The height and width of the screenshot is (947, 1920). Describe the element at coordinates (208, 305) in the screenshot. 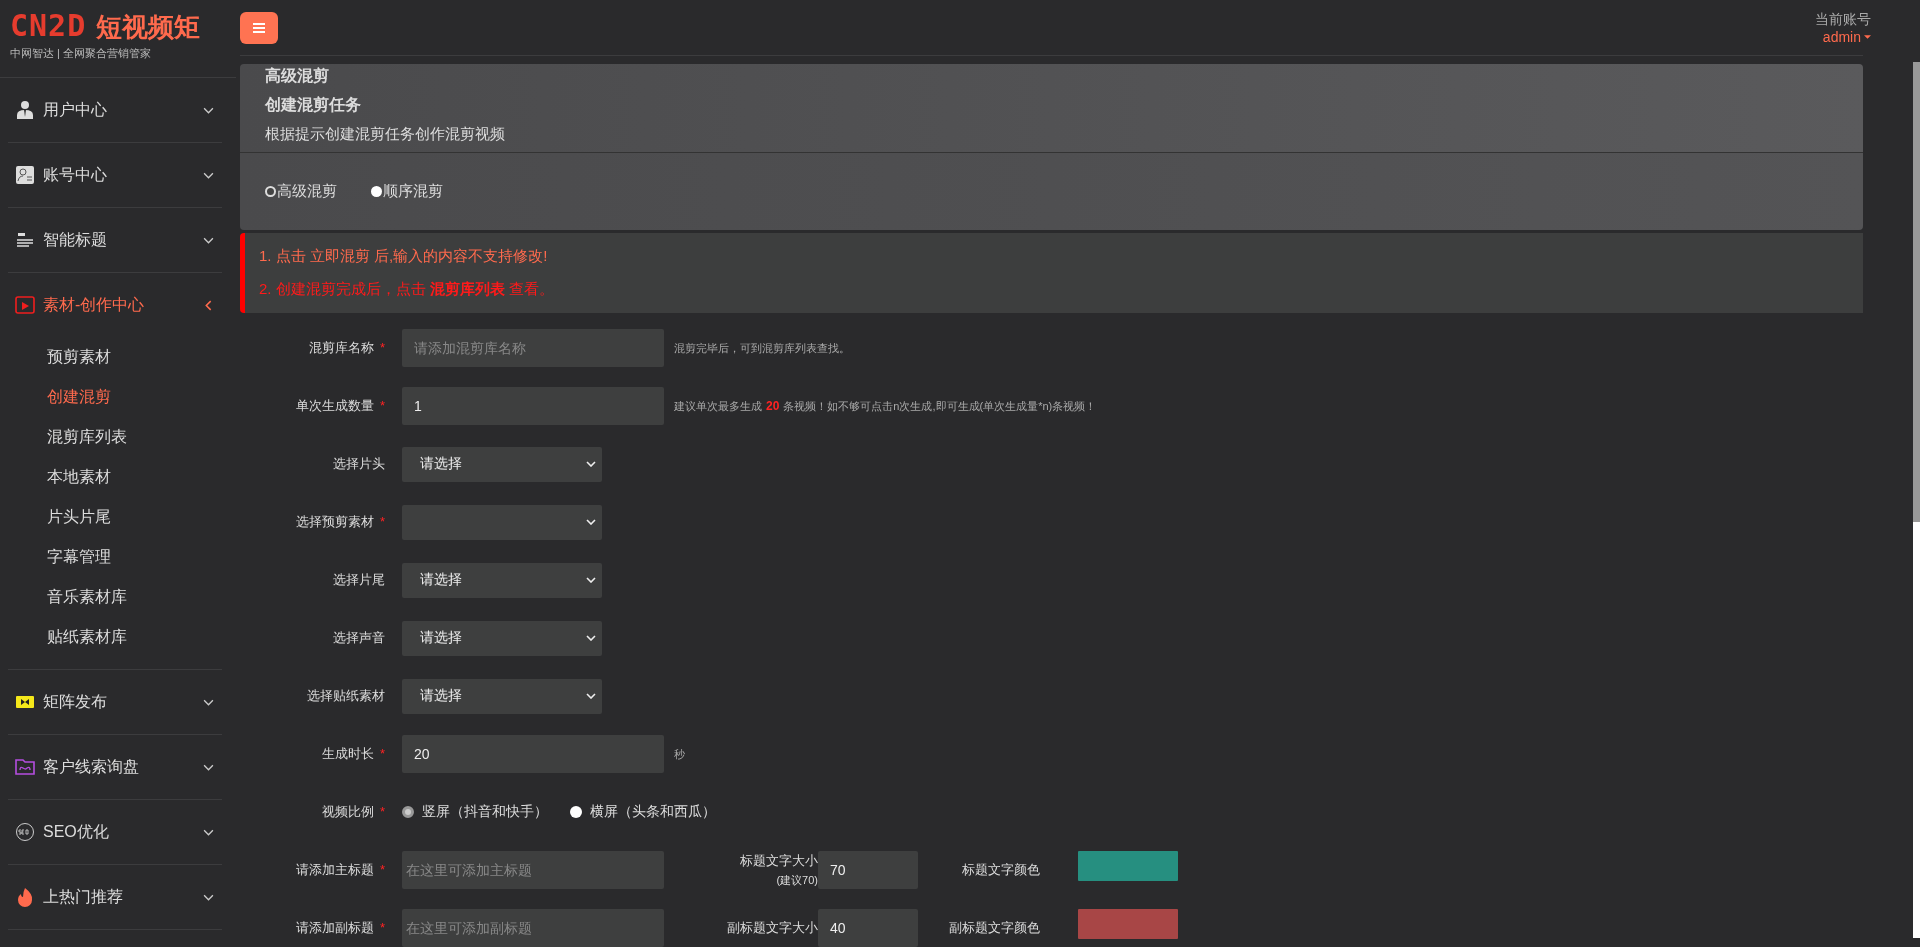

I see `chevron-left-icon` at that location.